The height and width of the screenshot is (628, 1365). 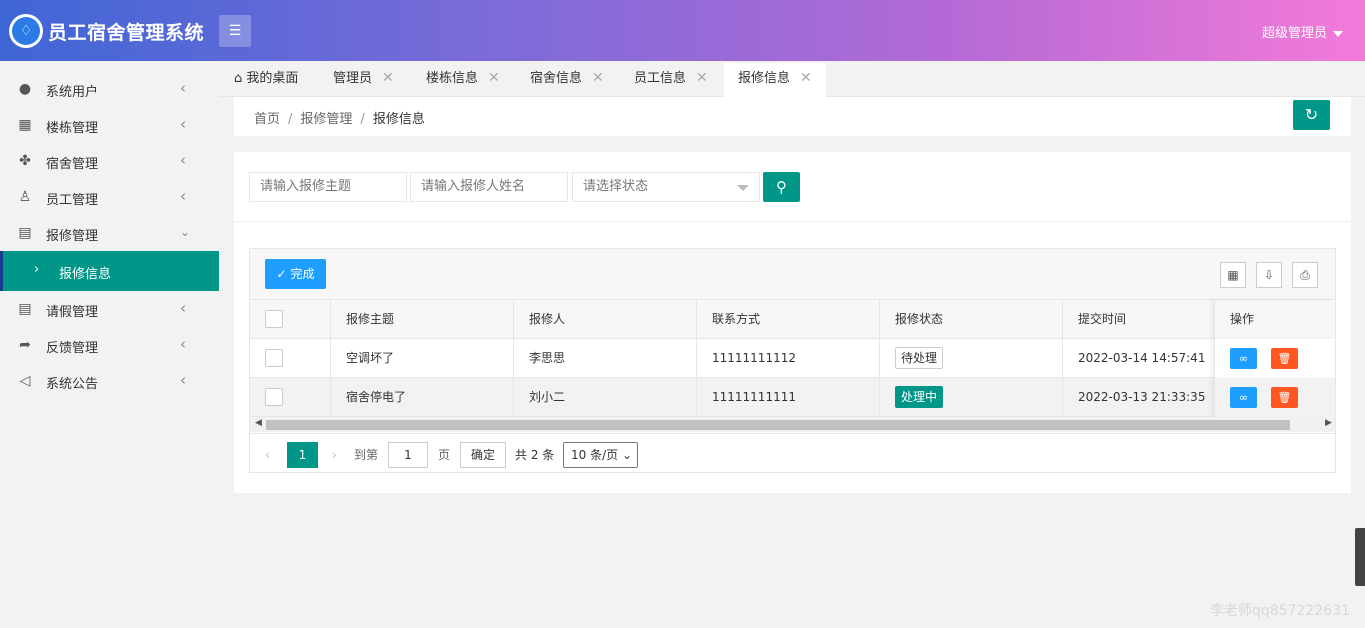 What do you see at coordinates (616, 186) in the screenshot?
I see `select-placeholder: 请选择状态` at bounding box center [616, 186].